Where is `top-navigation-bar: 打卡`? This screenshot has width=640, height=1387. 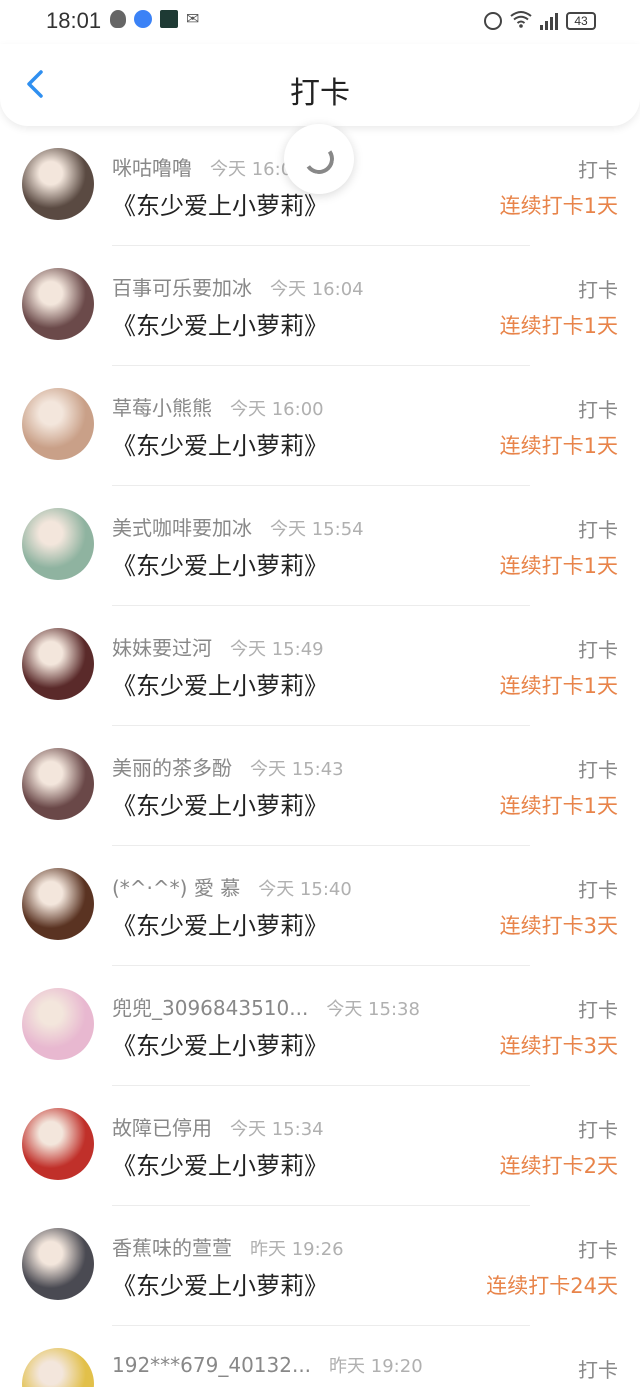
top-navigation-bar: 打卡 is located at coordinates (320, 85).